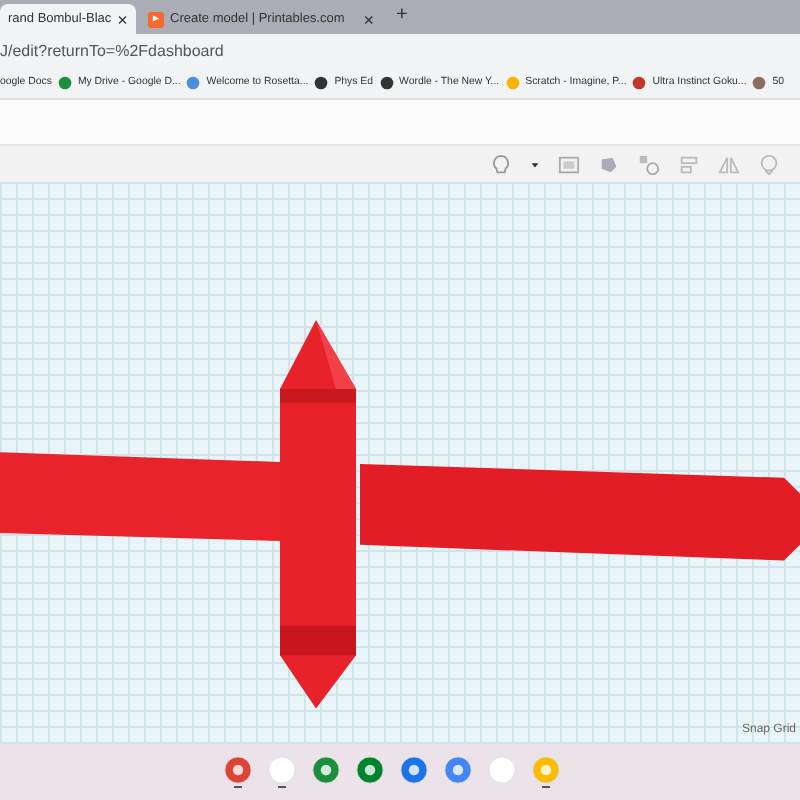 Image resolution: width=800 pixels, height=800 pixels. Describe the element at coordinates (689, 164) in the screenshot. I see `align-icon` at that location.